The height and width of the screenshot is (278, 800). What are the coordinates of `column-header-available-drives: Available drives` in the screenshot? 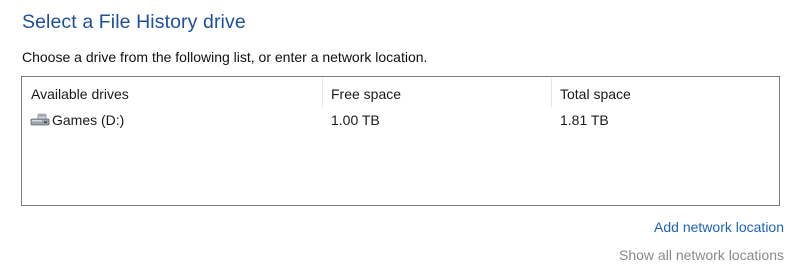 It's located at (80, 92).